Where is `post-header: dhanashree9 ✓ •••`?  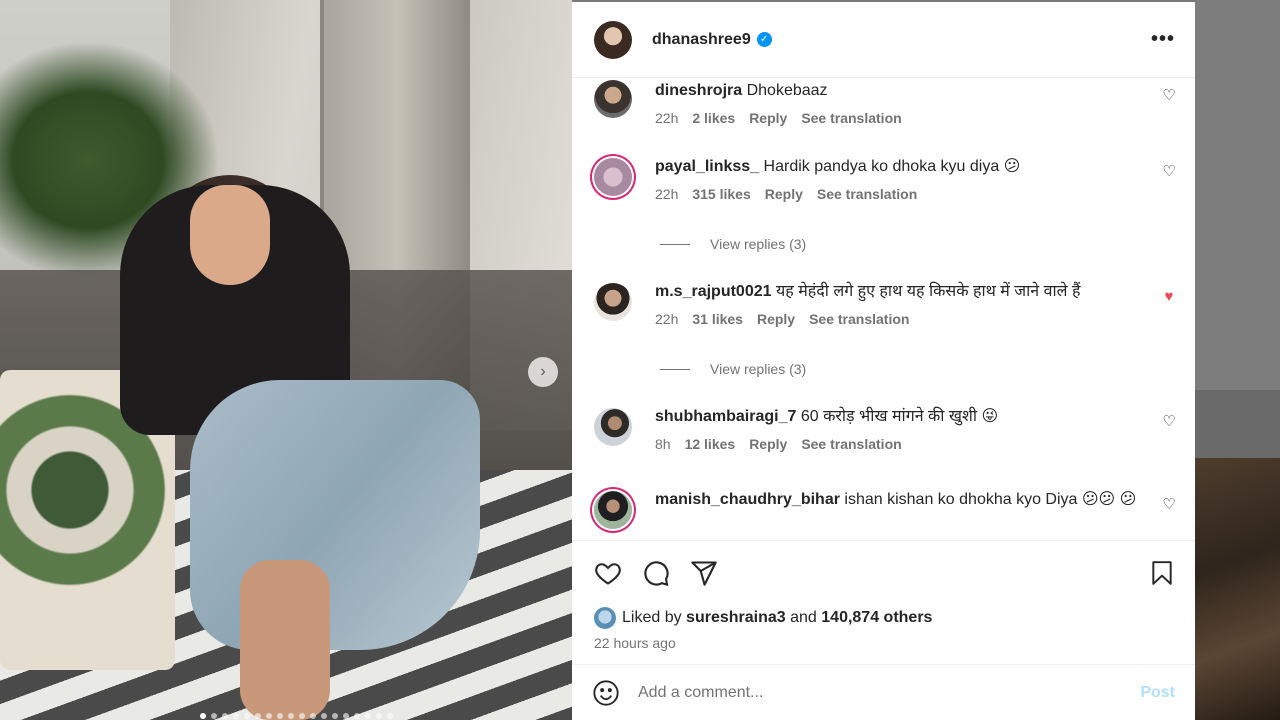
post-header: dhanashree9 ✓ ••• is located at coordinates (883, 40).